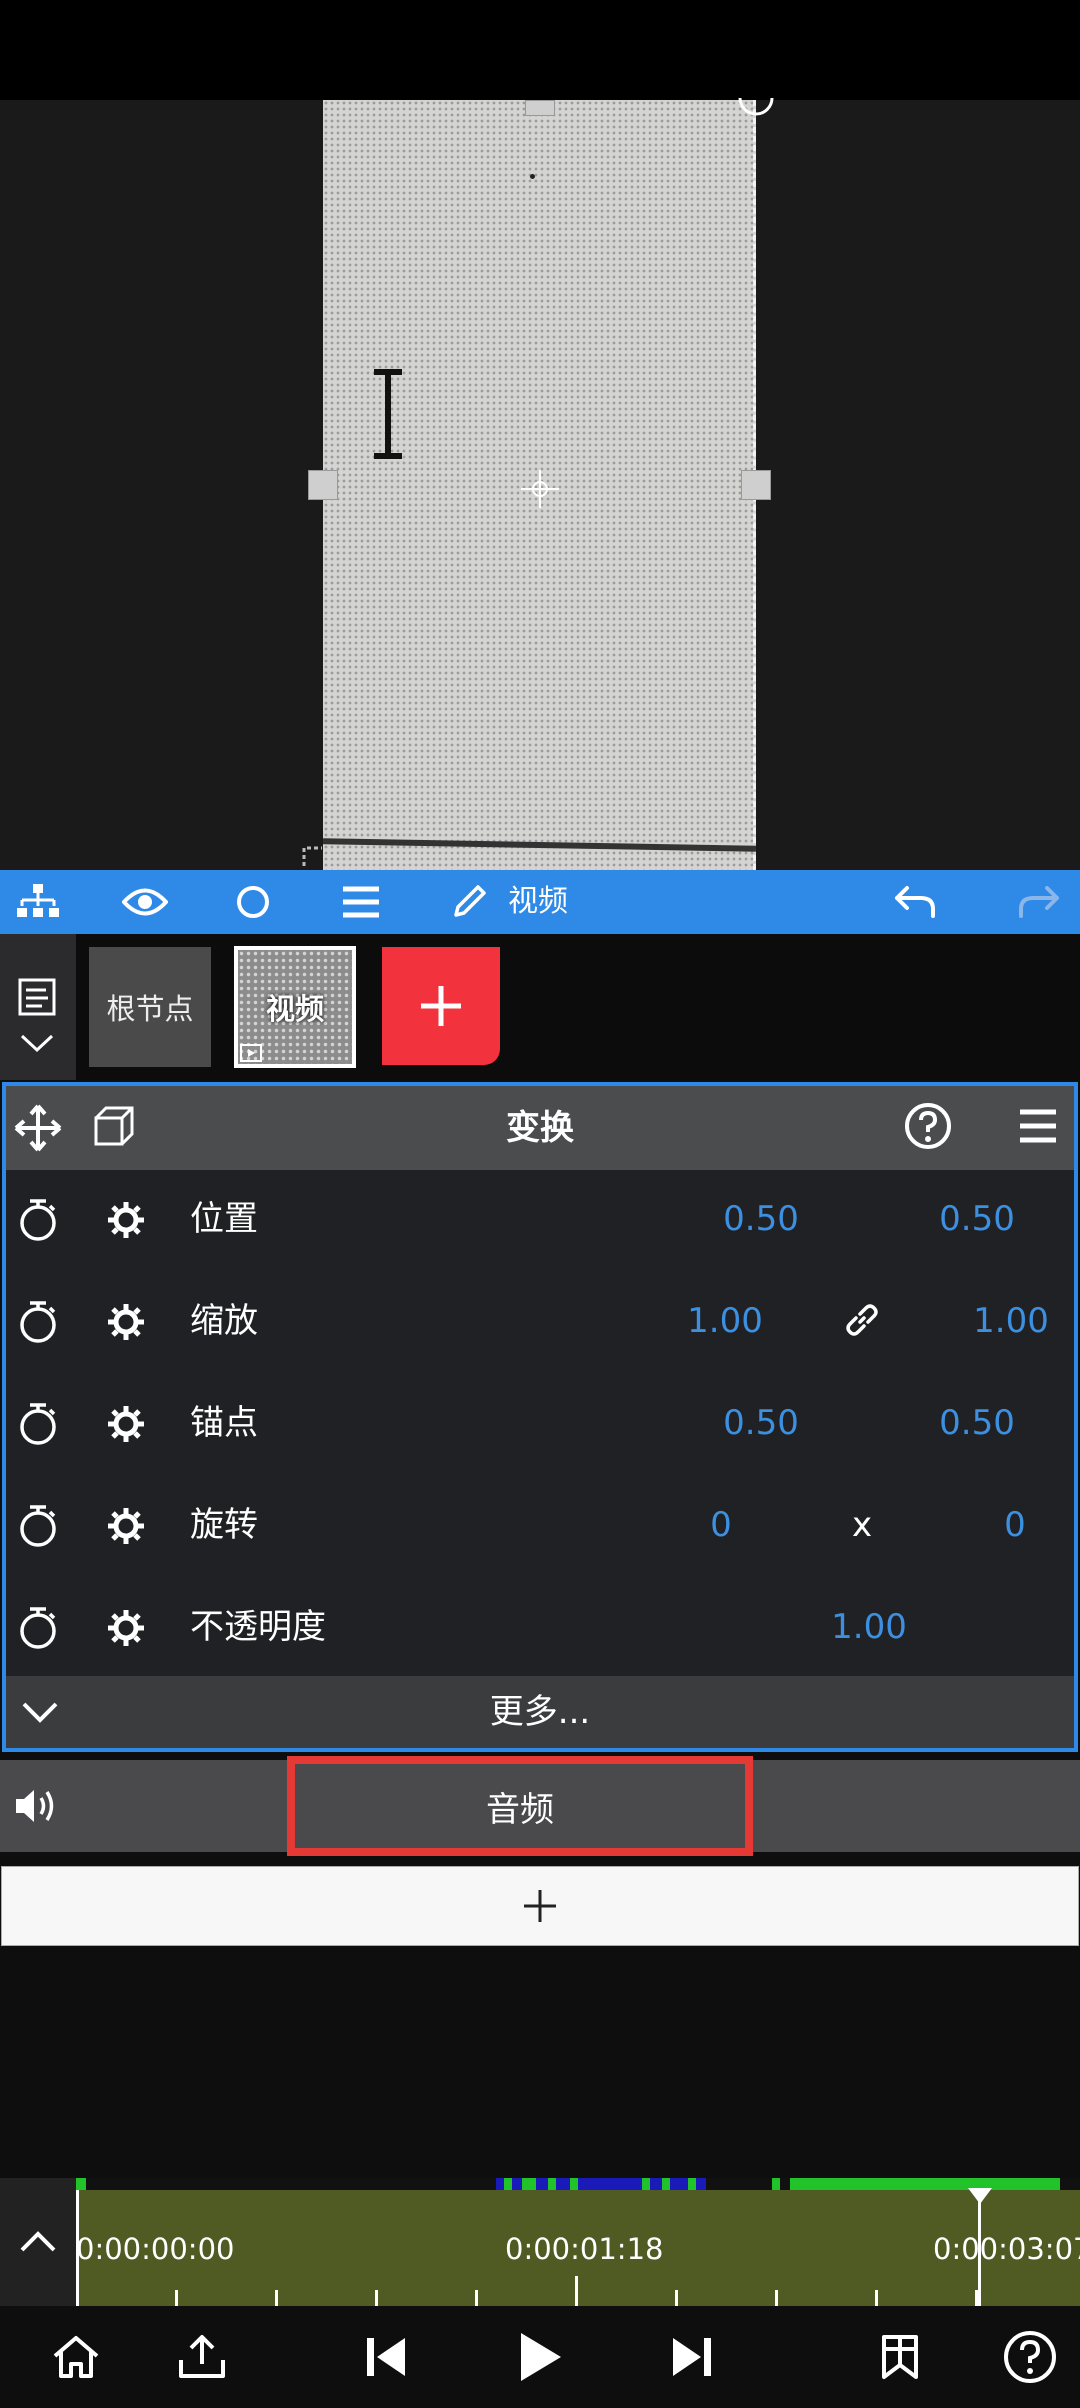 This screenshot has height=2408, width=1080. What do you see at coordinates (38, 1128) in the screenshot?
I see `move-icon` at bounding box center [38, 1128].